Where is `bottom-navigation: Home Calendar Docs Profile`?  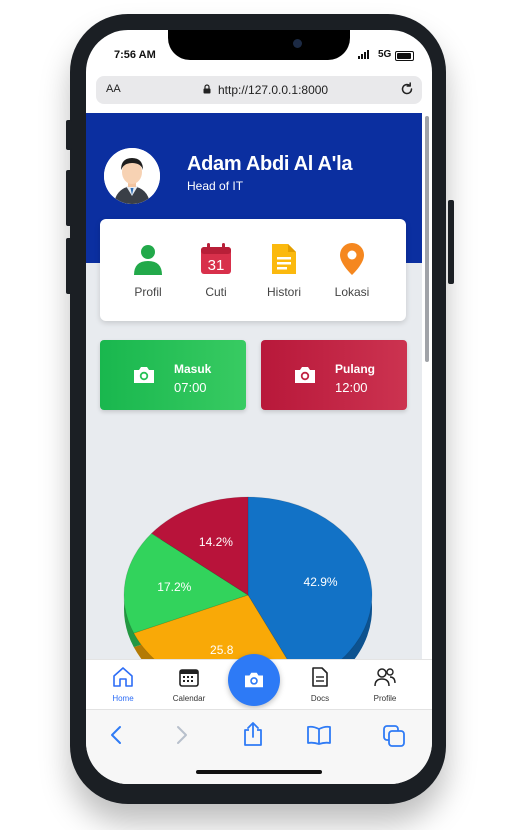
bottom-navigation: Home Calendar Docs Profile is located at coordinates (259, 682).